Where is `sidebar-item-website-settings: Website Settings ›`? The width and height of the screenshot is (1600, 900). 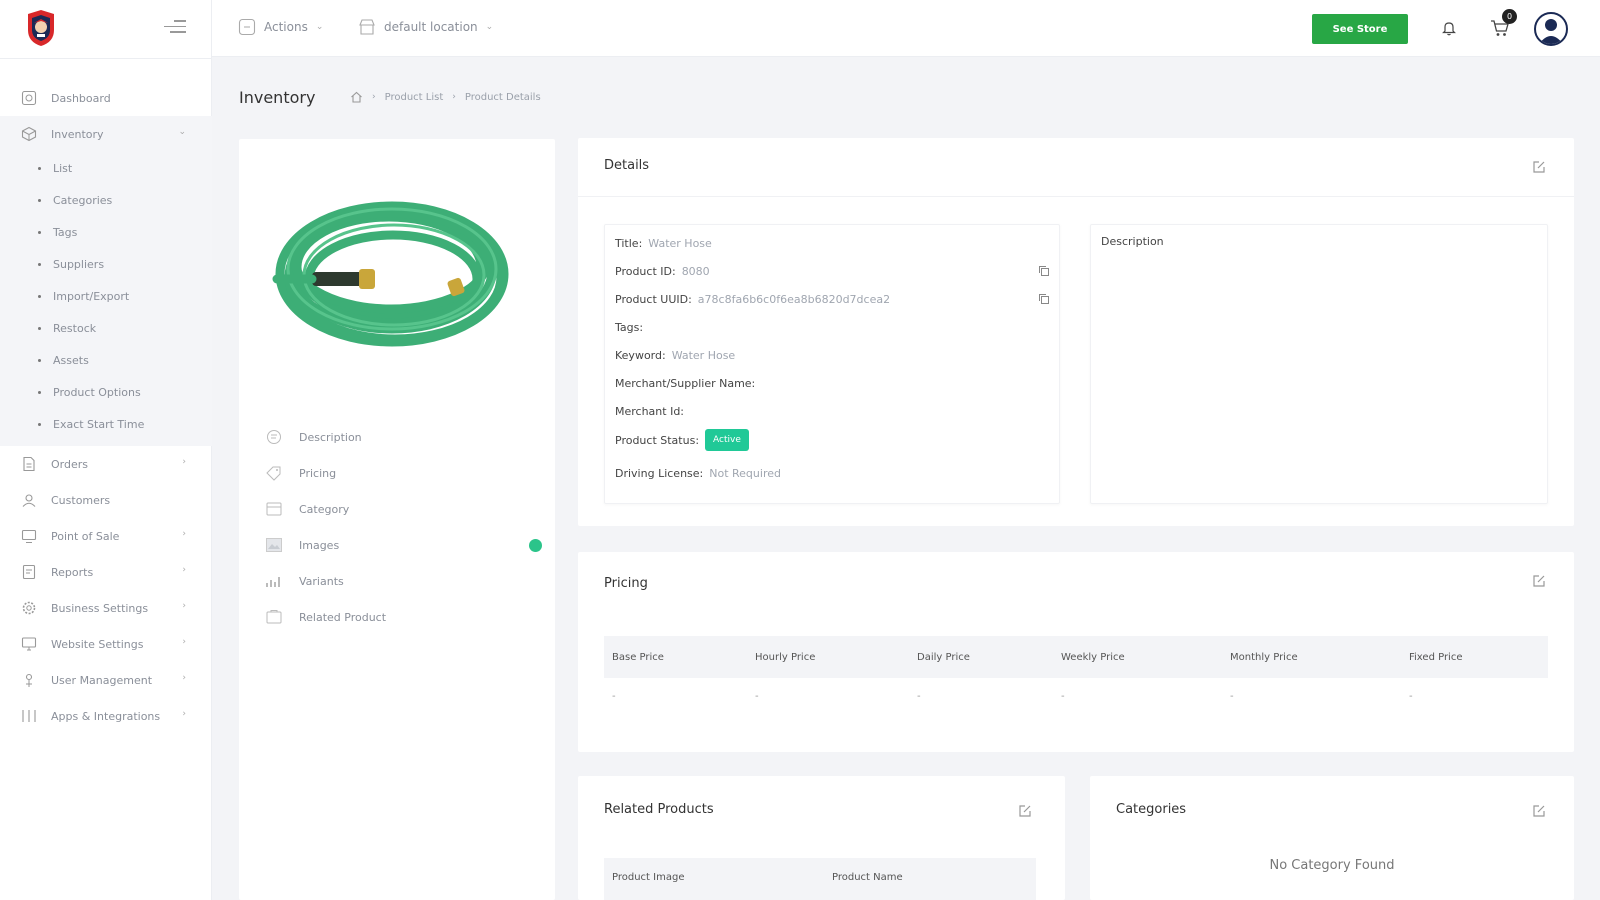
sidebar-item-website-settings: Website Settings › is located at coordinates (106, 644).